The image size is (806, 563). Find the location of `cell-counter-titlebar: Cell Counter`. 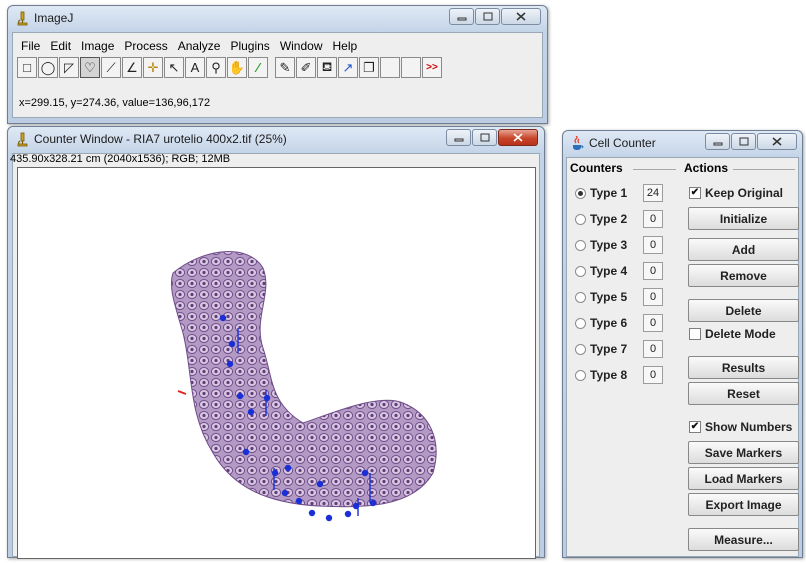

cell-counter-titlebar: Cell Counter is located at coordinates (682, 144).